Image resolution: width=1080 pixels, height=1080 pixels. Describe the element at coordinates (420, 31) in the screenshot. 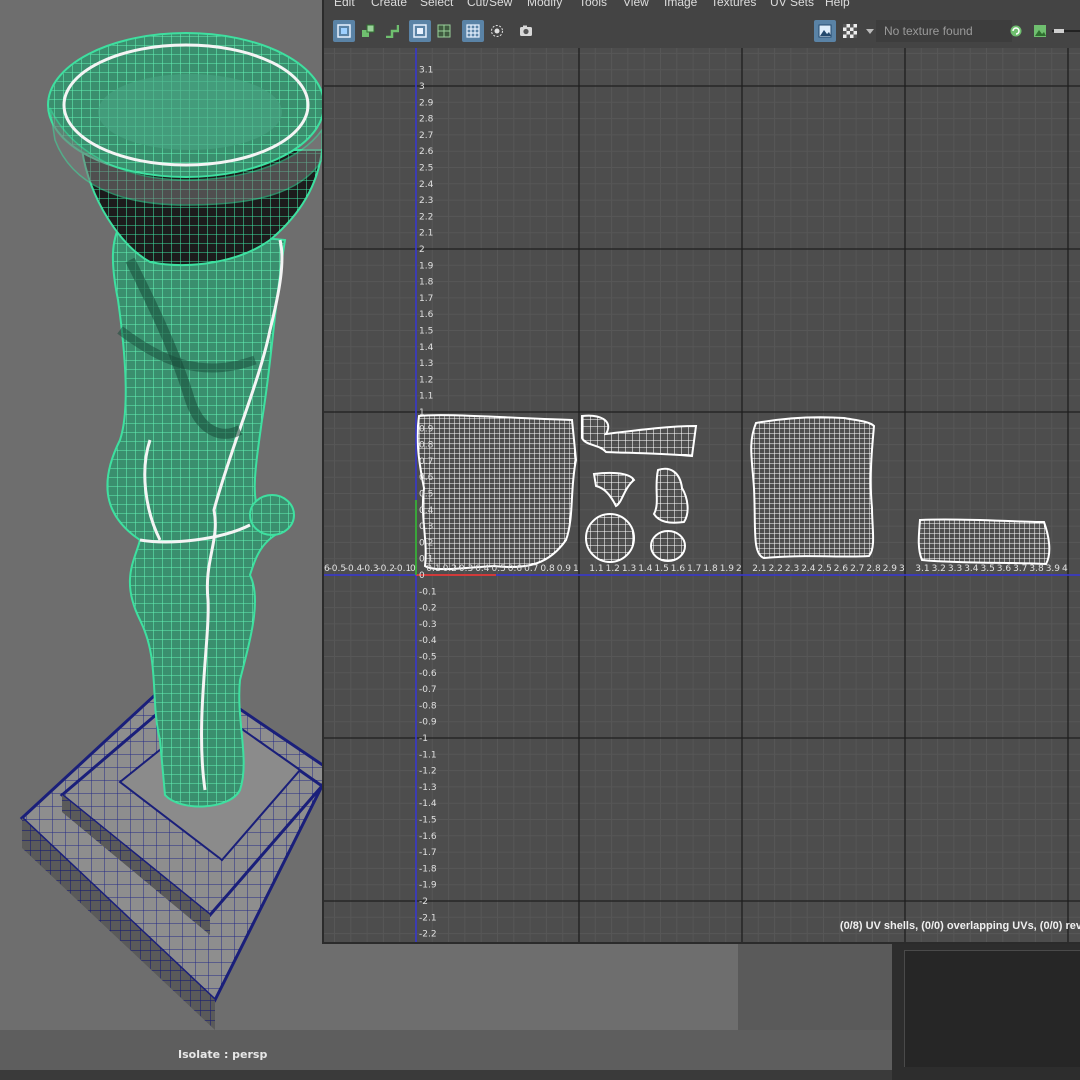

I see `frame-selection-icon` at that location.